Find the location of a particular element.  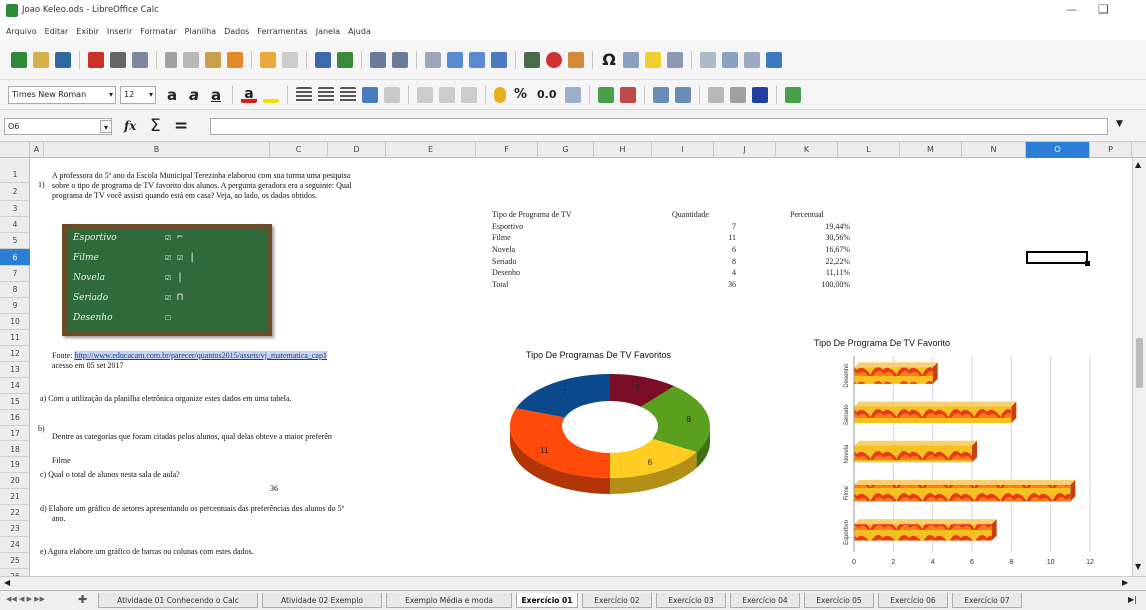

headers-footers-icon is located at coordinates (675, 59).